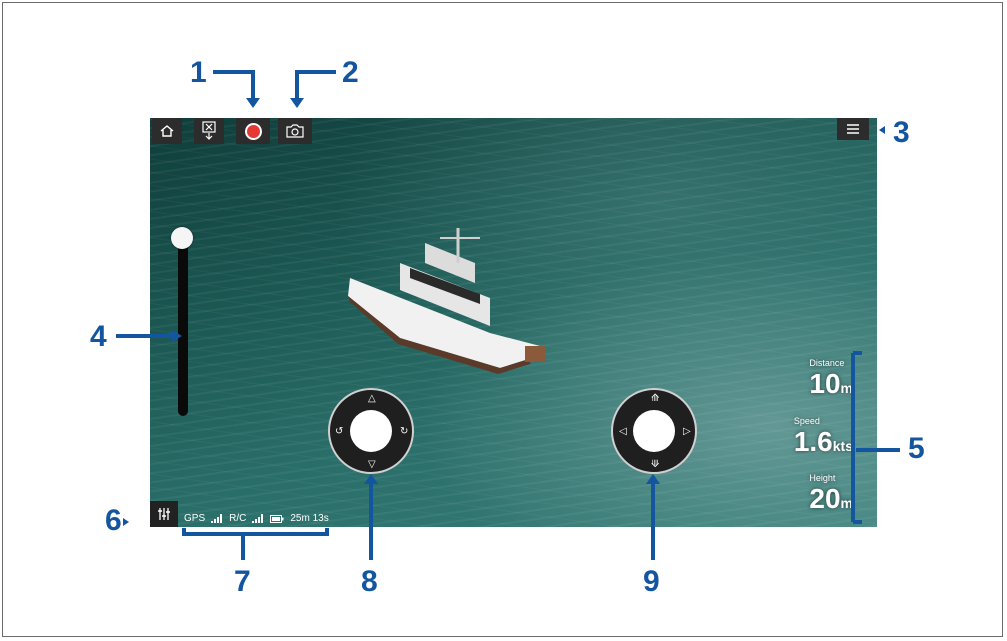 The height and width of the screenshot is (641, 1007). I want to click on callout-6: 6, so click(113, 520).